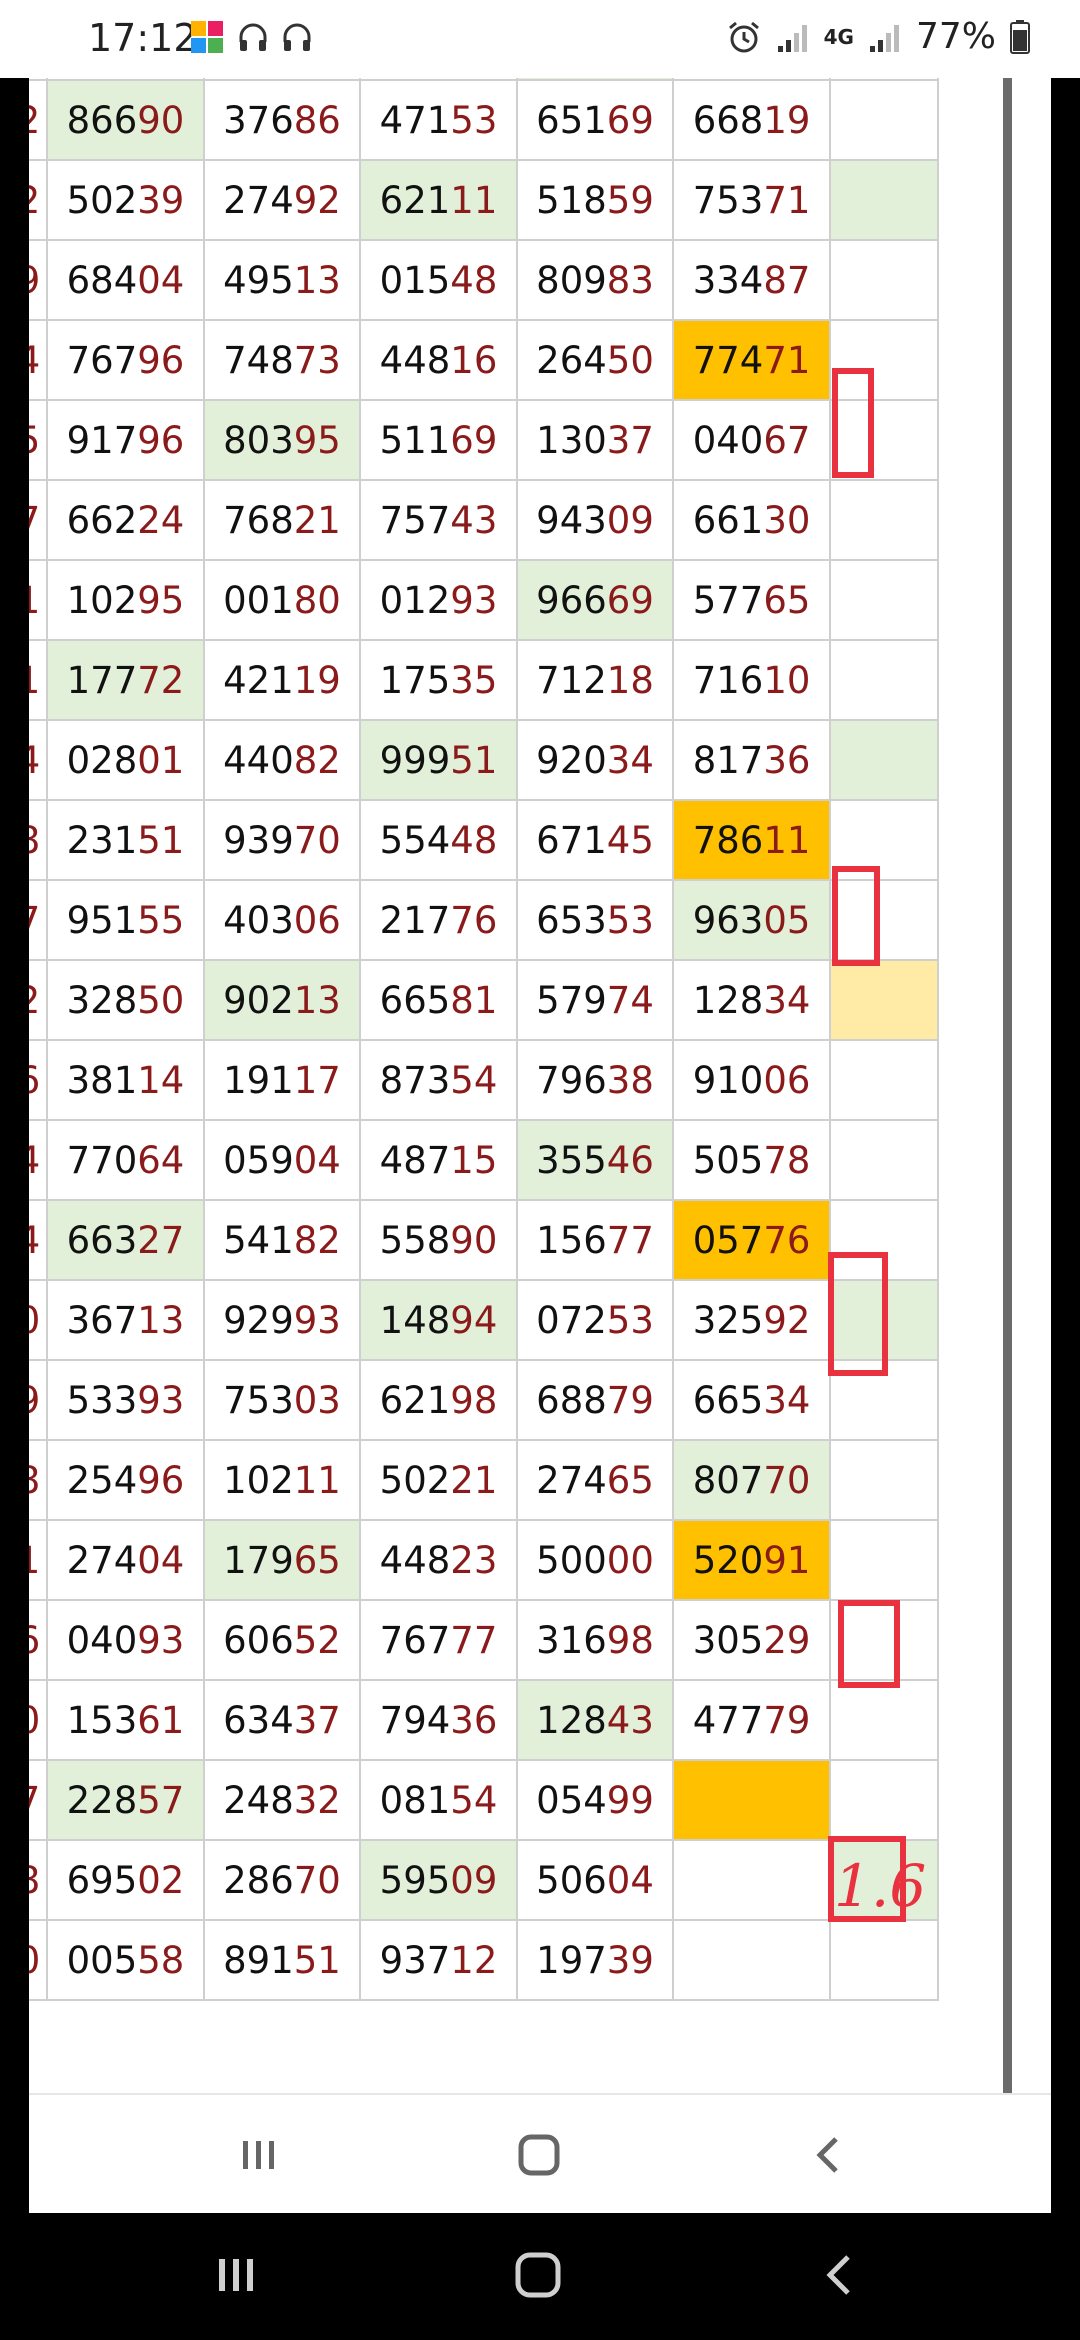  What do you see at coordinates (787, 680) in the screenshot?
I see `number-tail-digits: 10` at bounding box center [787, 680].